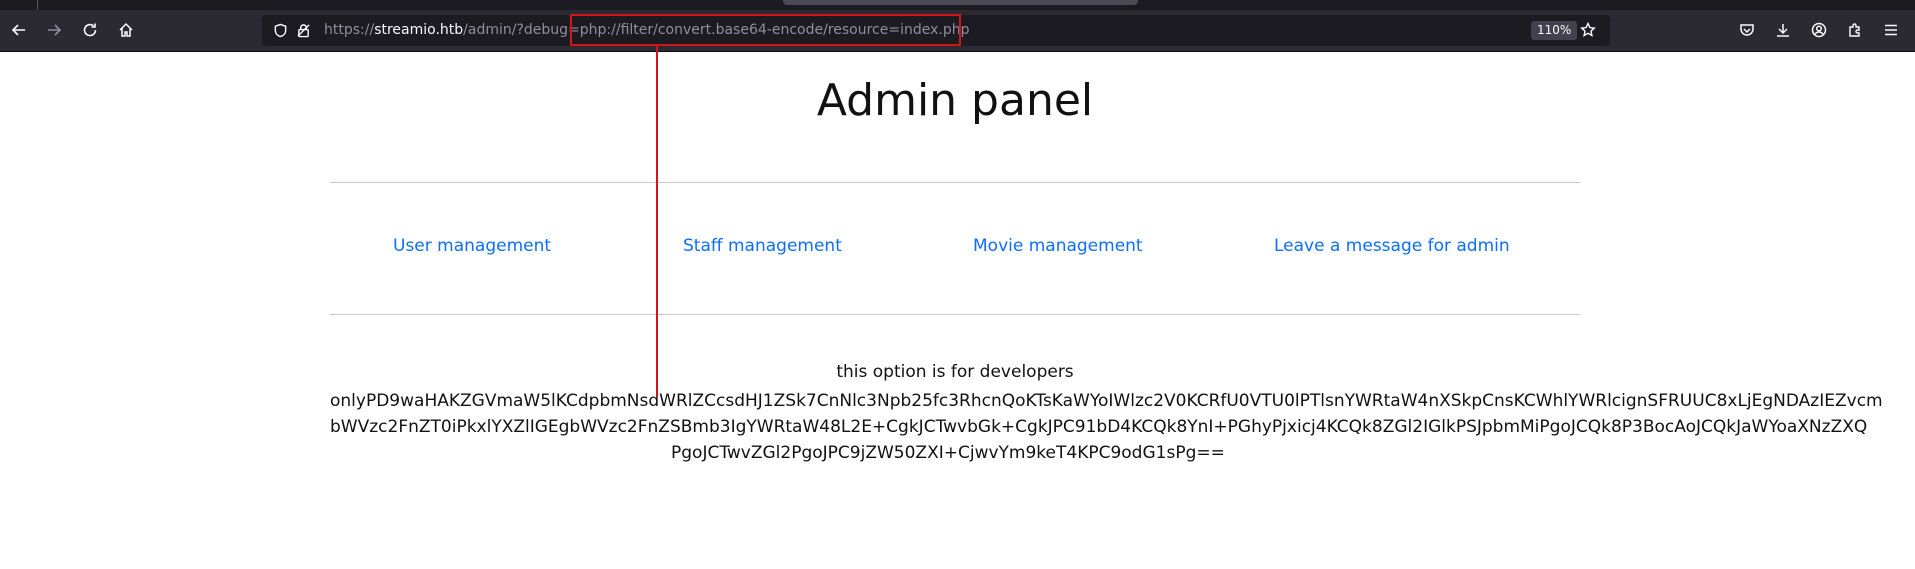 This screenshot has width=1915, height=569. I want to click on menu-icon, so click(1891, 30).